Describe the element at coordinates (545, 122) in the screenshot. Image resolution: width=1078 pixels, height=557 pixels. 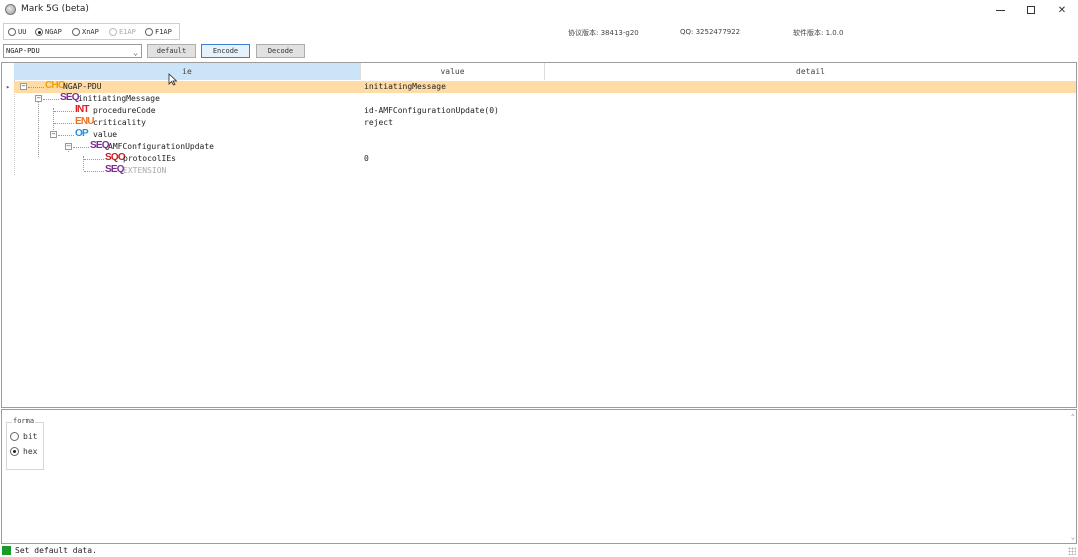
I see `tree-row-criticality: ENU criticality reject` at that location.